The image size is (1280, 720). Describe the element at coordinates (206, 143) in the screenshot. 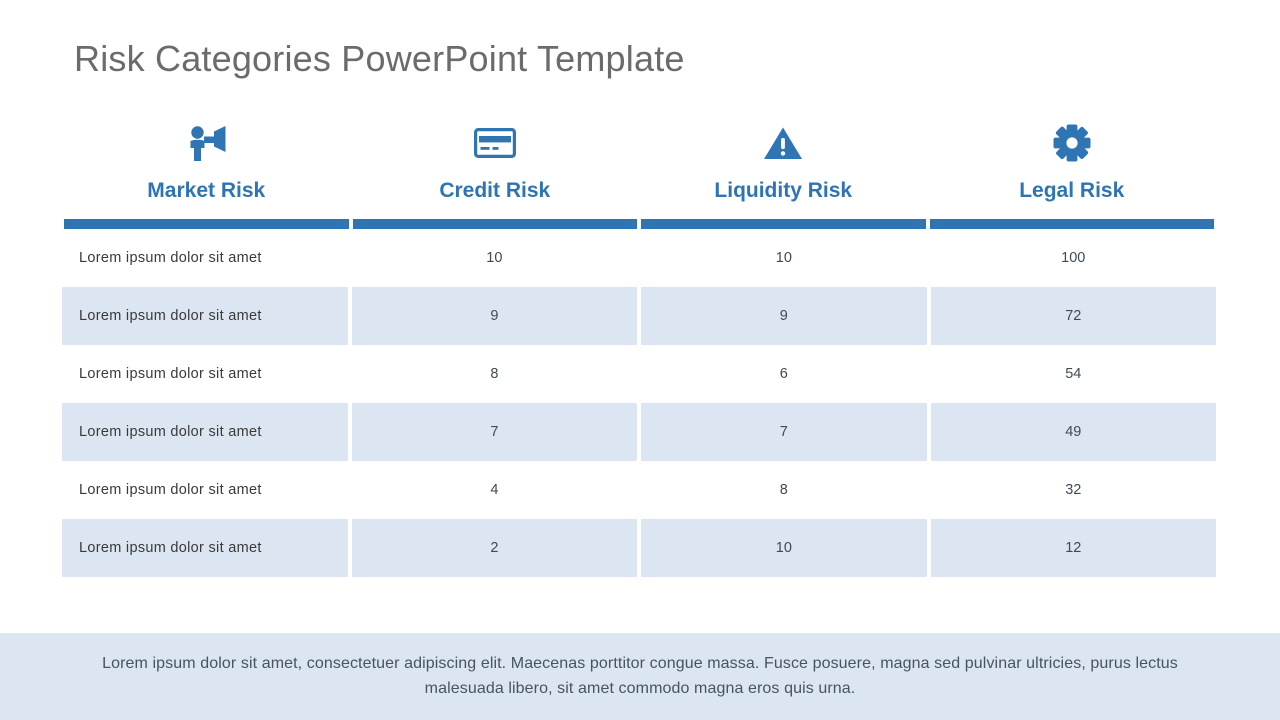

I see `person-megaphone-icon` at that location.